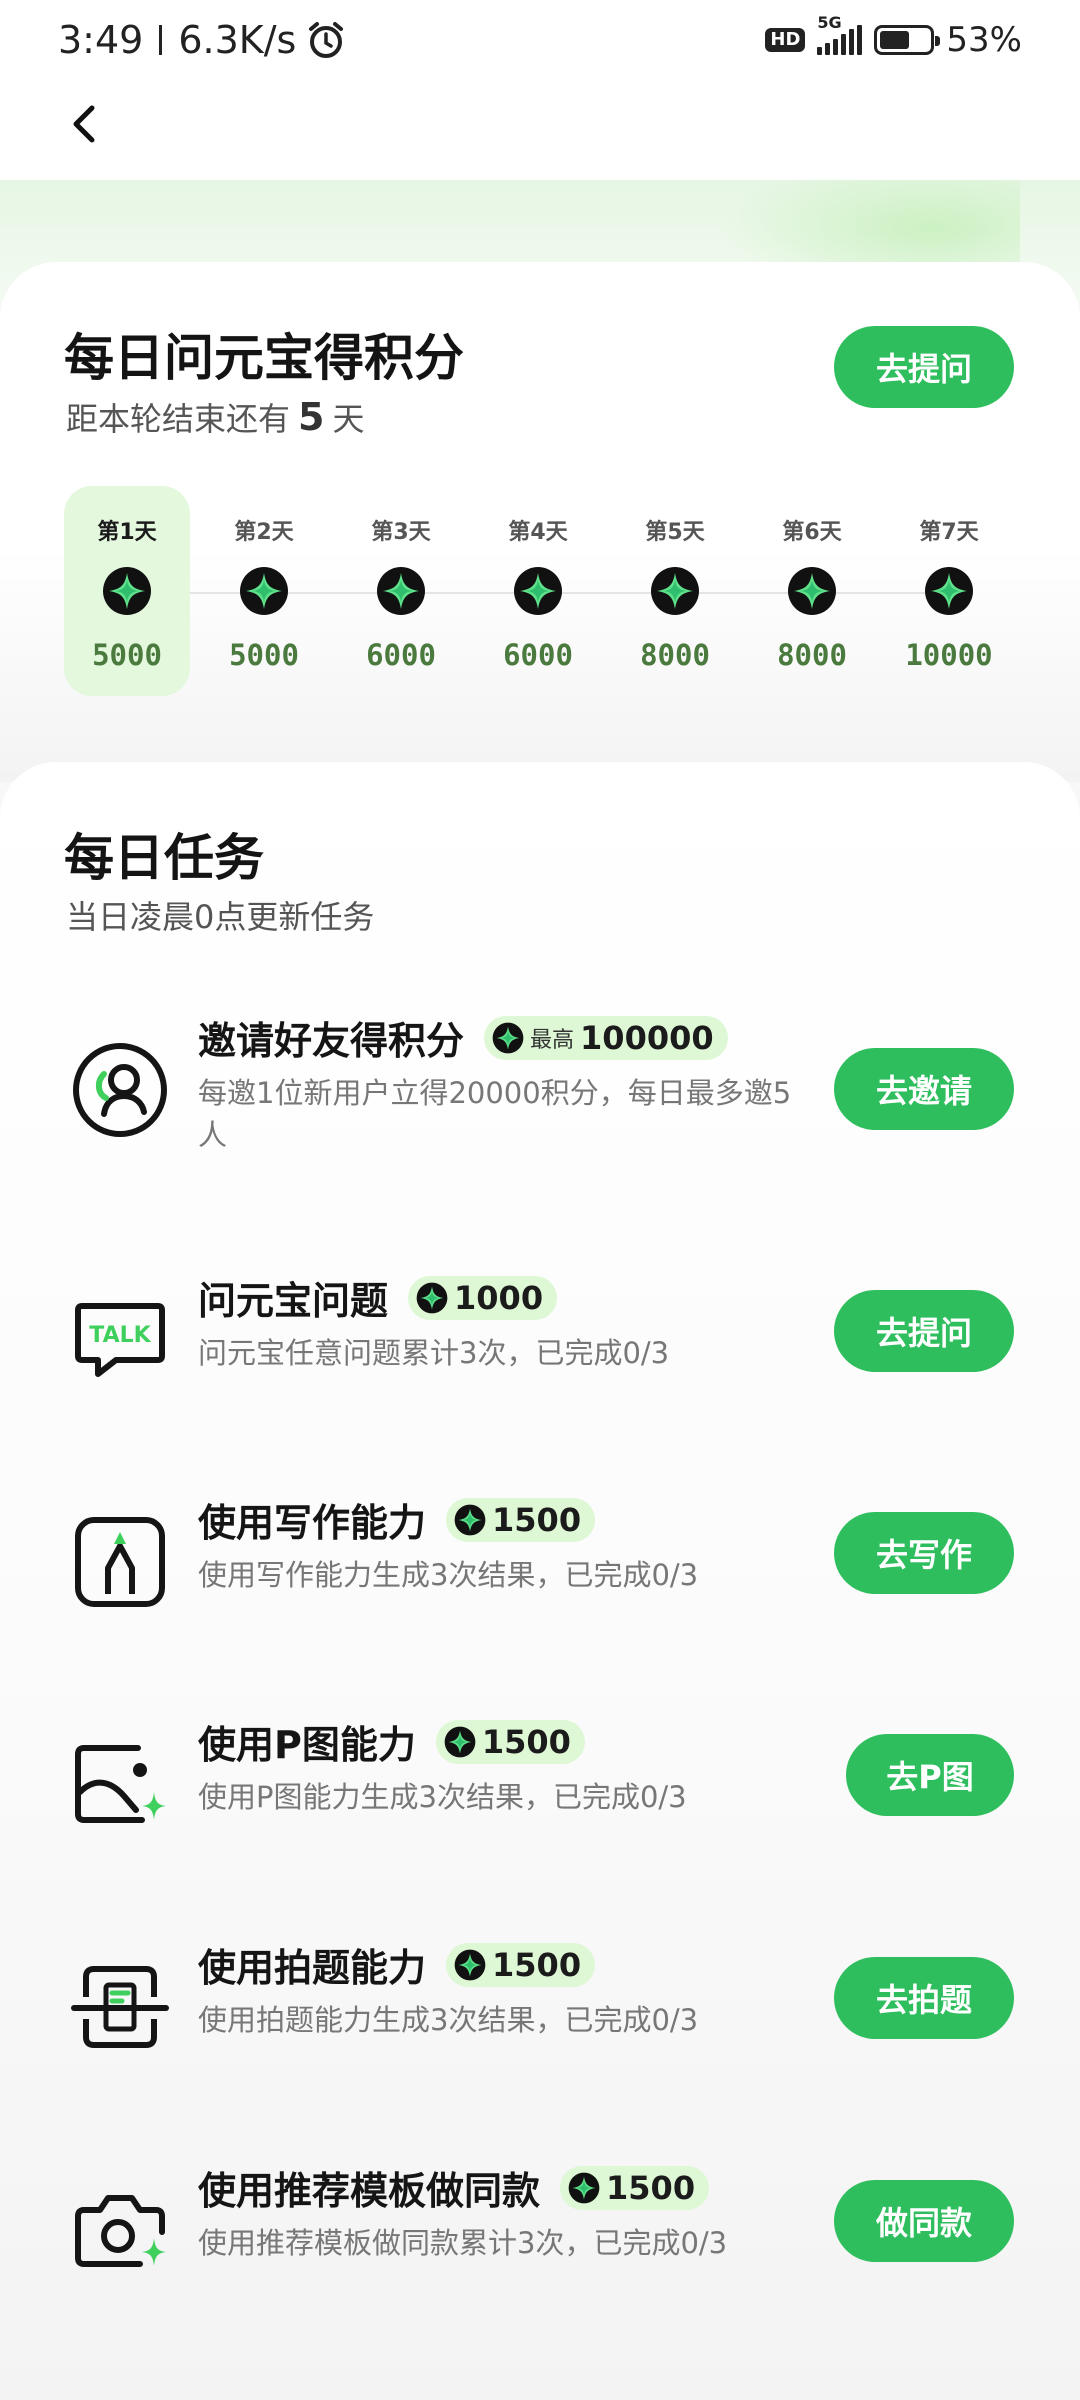  What do you see at coordinates (401, 532) in the screenshot?
I see `day-label: 第3天` at bounding box center [401, 532].